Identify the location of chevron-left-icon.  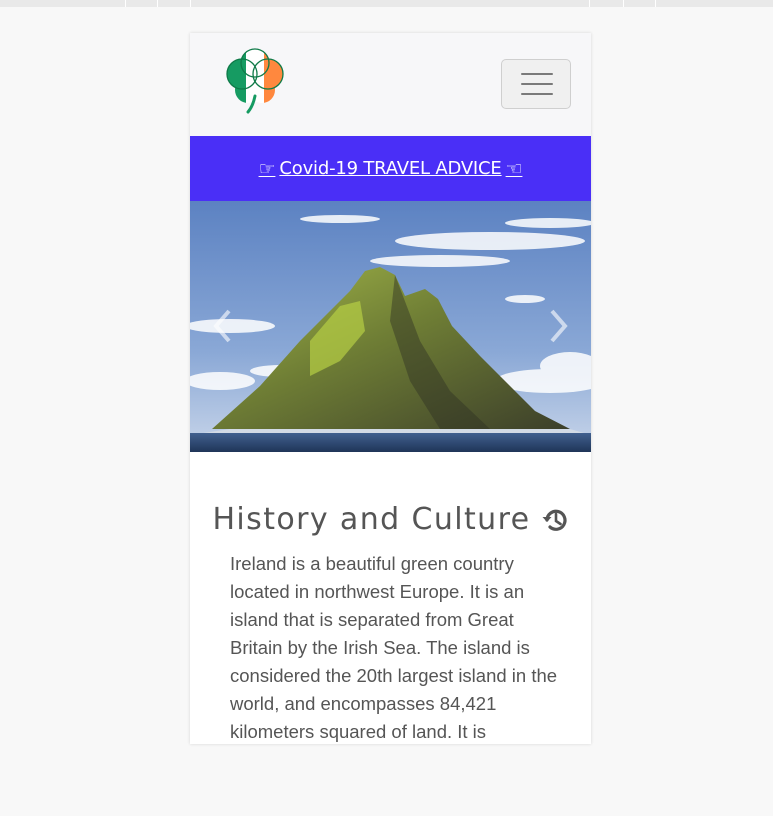
(222, 326).